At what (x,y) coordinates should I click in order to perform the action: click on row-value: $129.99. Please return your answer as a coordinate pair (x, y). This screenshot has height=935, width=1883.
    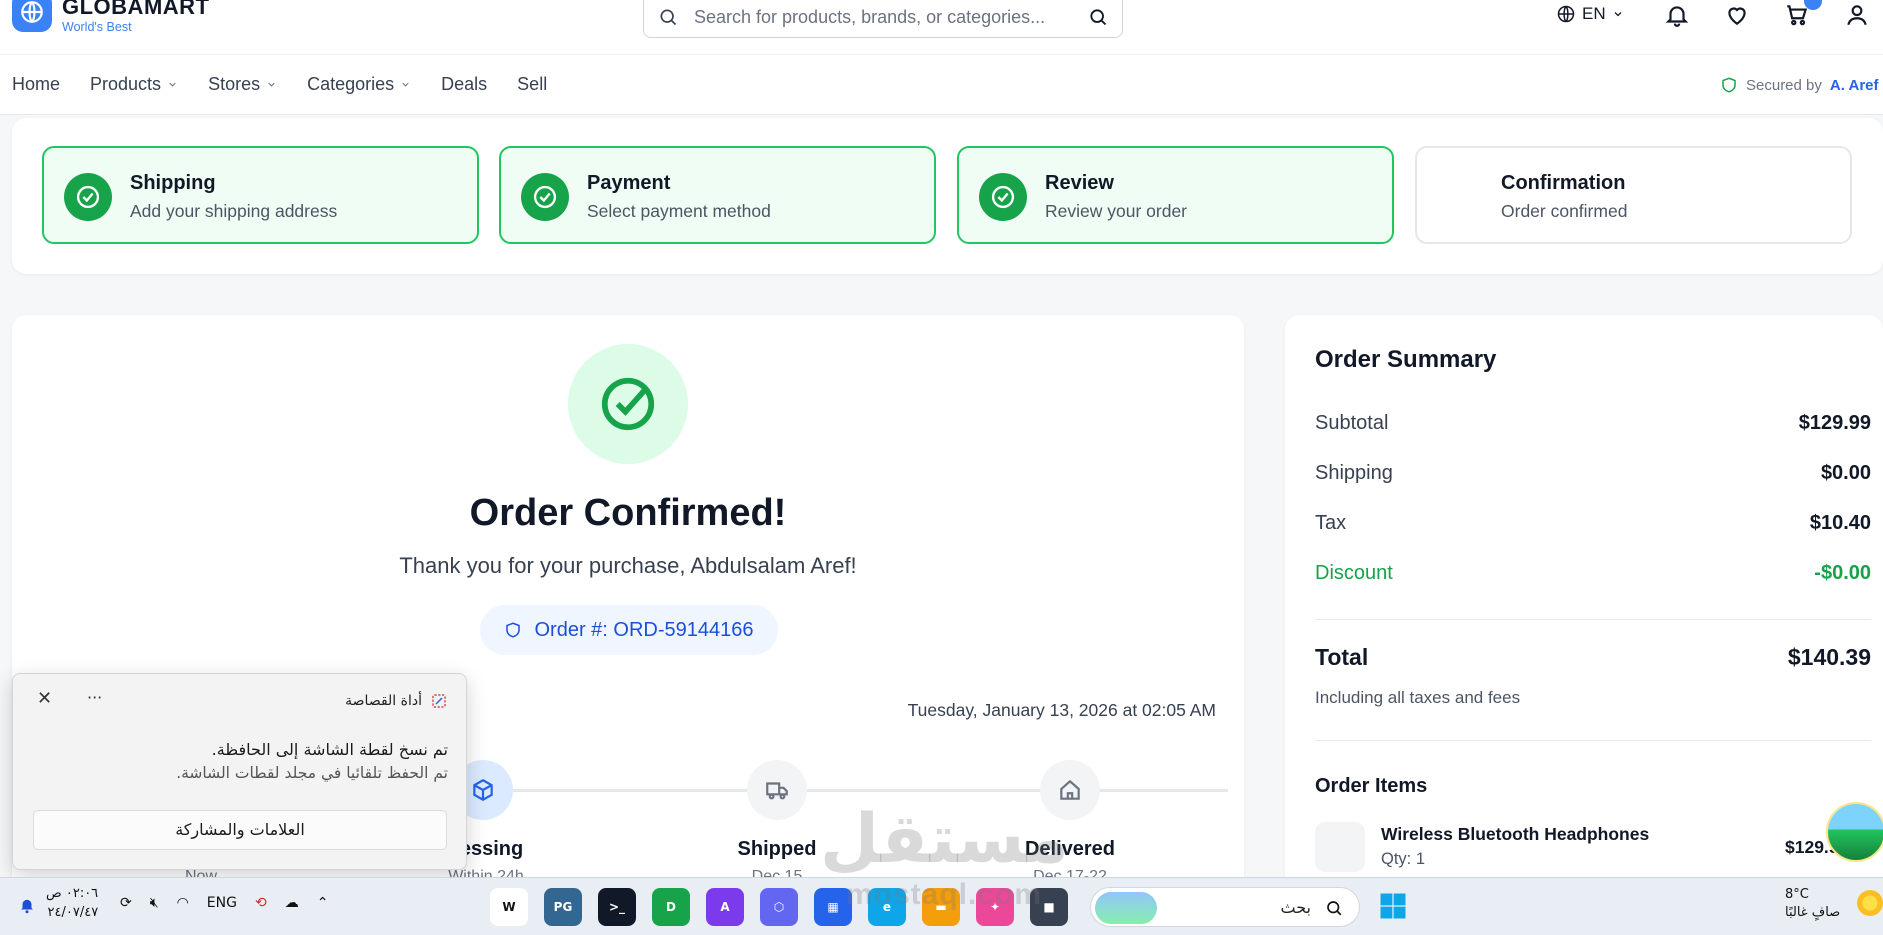
    Looking at the image, I should click on (1834, 423).